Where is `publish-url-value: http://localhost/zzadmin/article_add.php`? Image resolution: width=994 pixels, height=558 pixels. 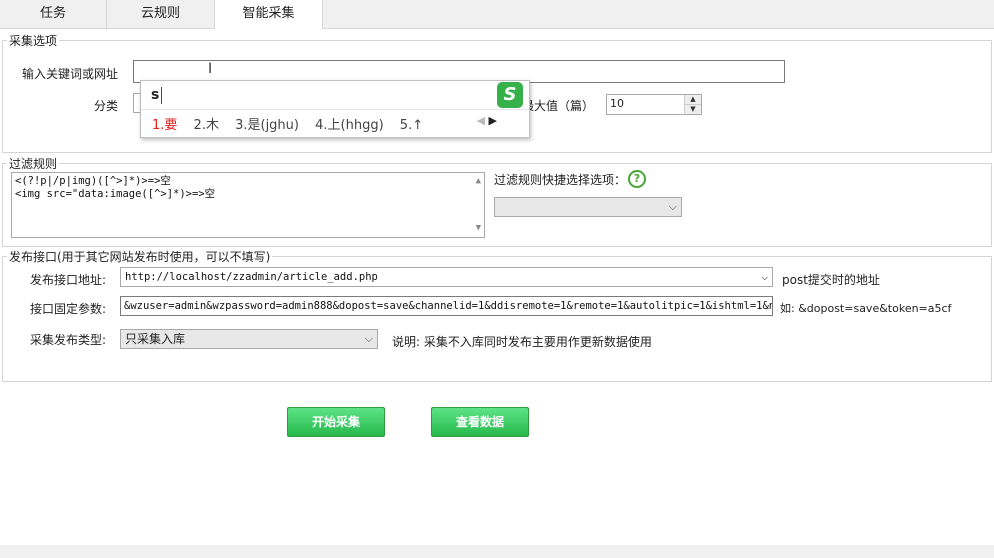
publish-url-value: http://localhost/zzadmin/article_add.php is located at coordinates (251, 277).